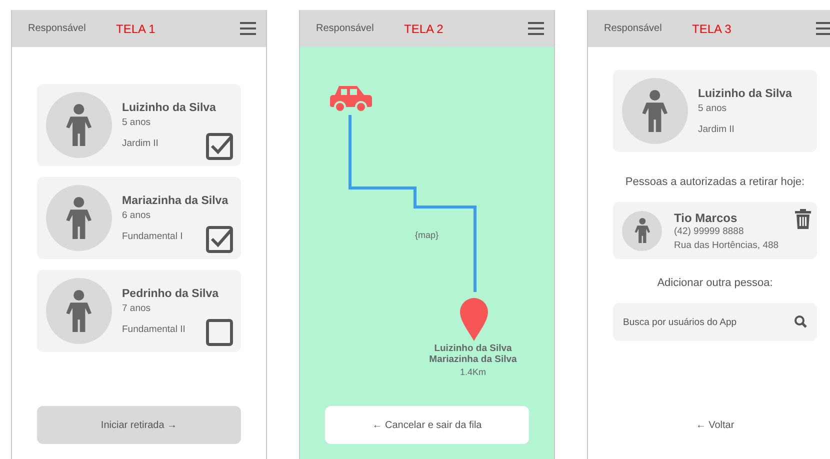 The image size is (830, 459). What do you see at coordinates (170, 294) in the screenshot?
I see `child-name: Pedrinho da Silva` at bounding box center [170, 294].